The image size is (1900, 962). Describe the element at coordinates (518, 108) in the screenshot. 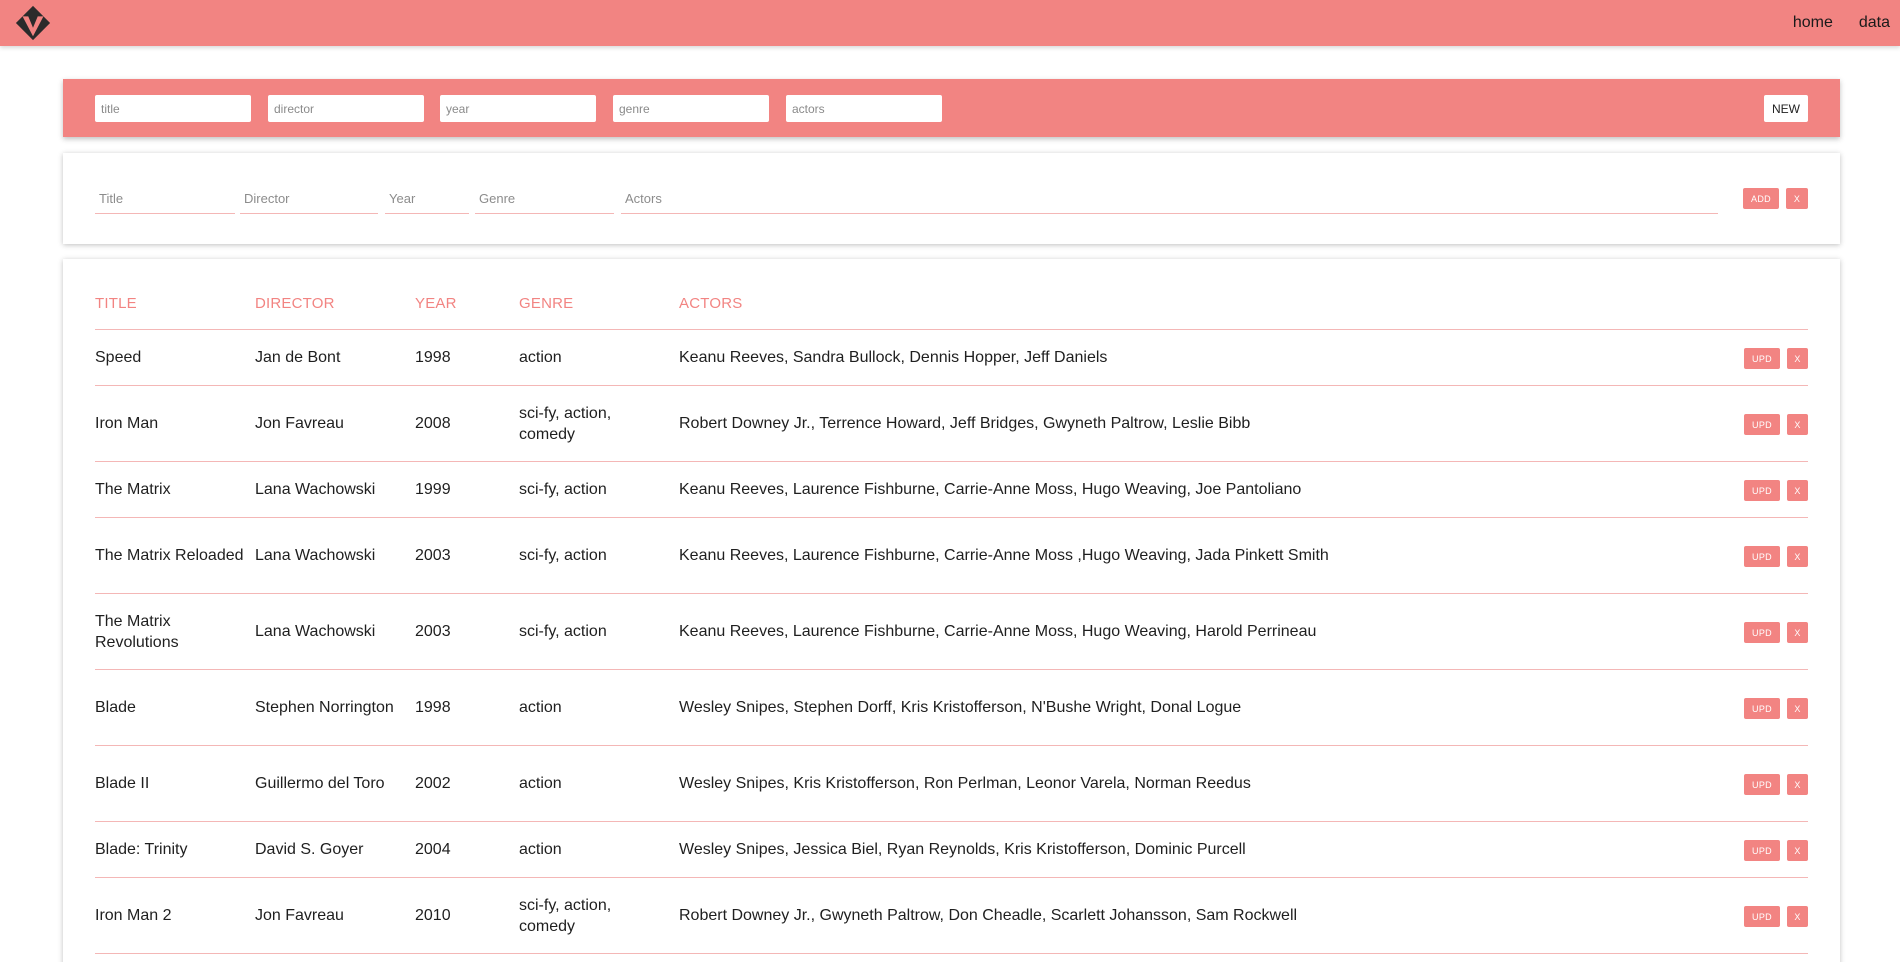

I see `filter-year-input` at that location.